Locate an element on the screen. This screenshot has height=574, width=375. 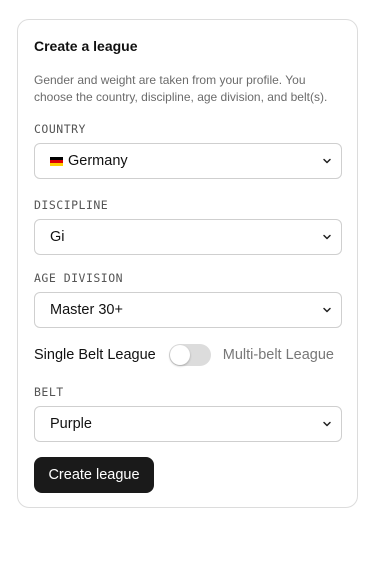
belt-label: BELT is located at coordinates (49, 392).